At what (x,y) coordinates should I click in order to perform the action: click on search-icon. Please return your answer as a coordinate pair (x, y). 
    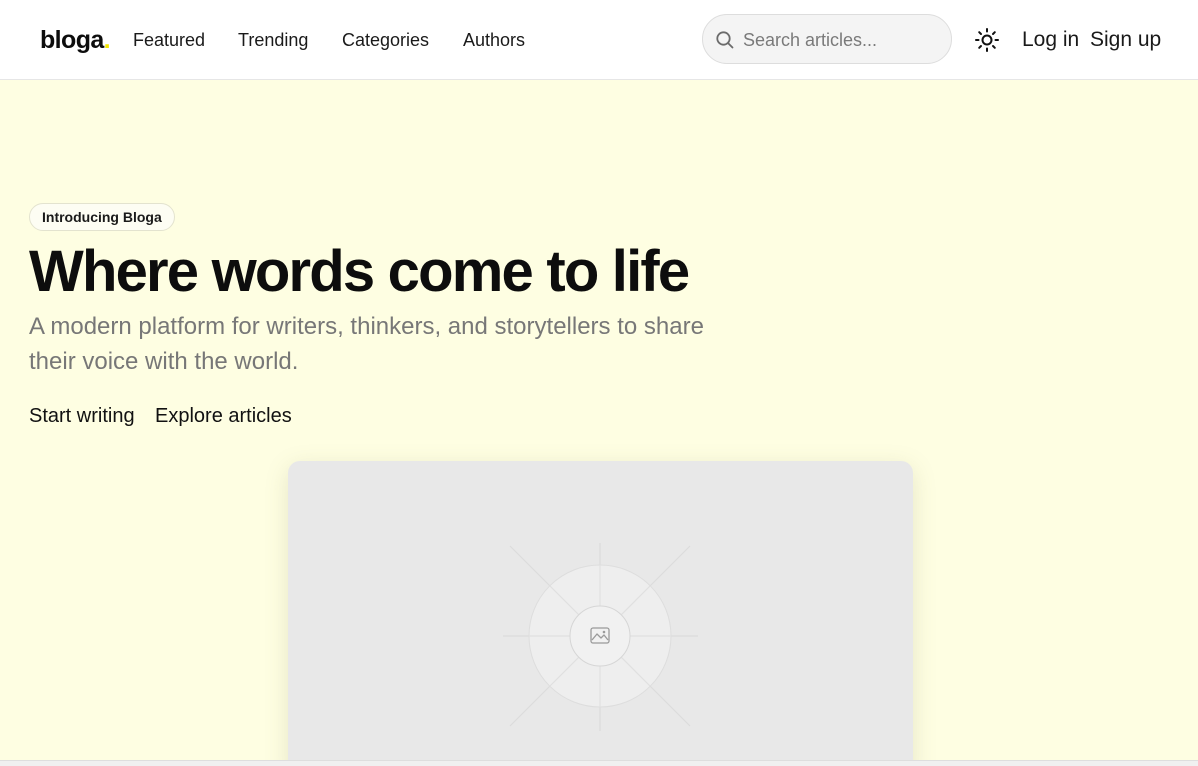
    Looking at the image, I should click on (725, 40).